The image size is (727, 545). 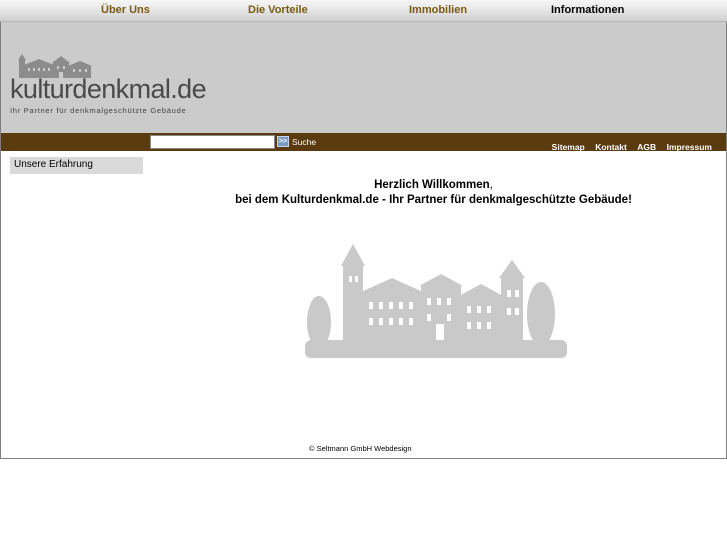 I want to click on search-input, so click(x=212, y=142).